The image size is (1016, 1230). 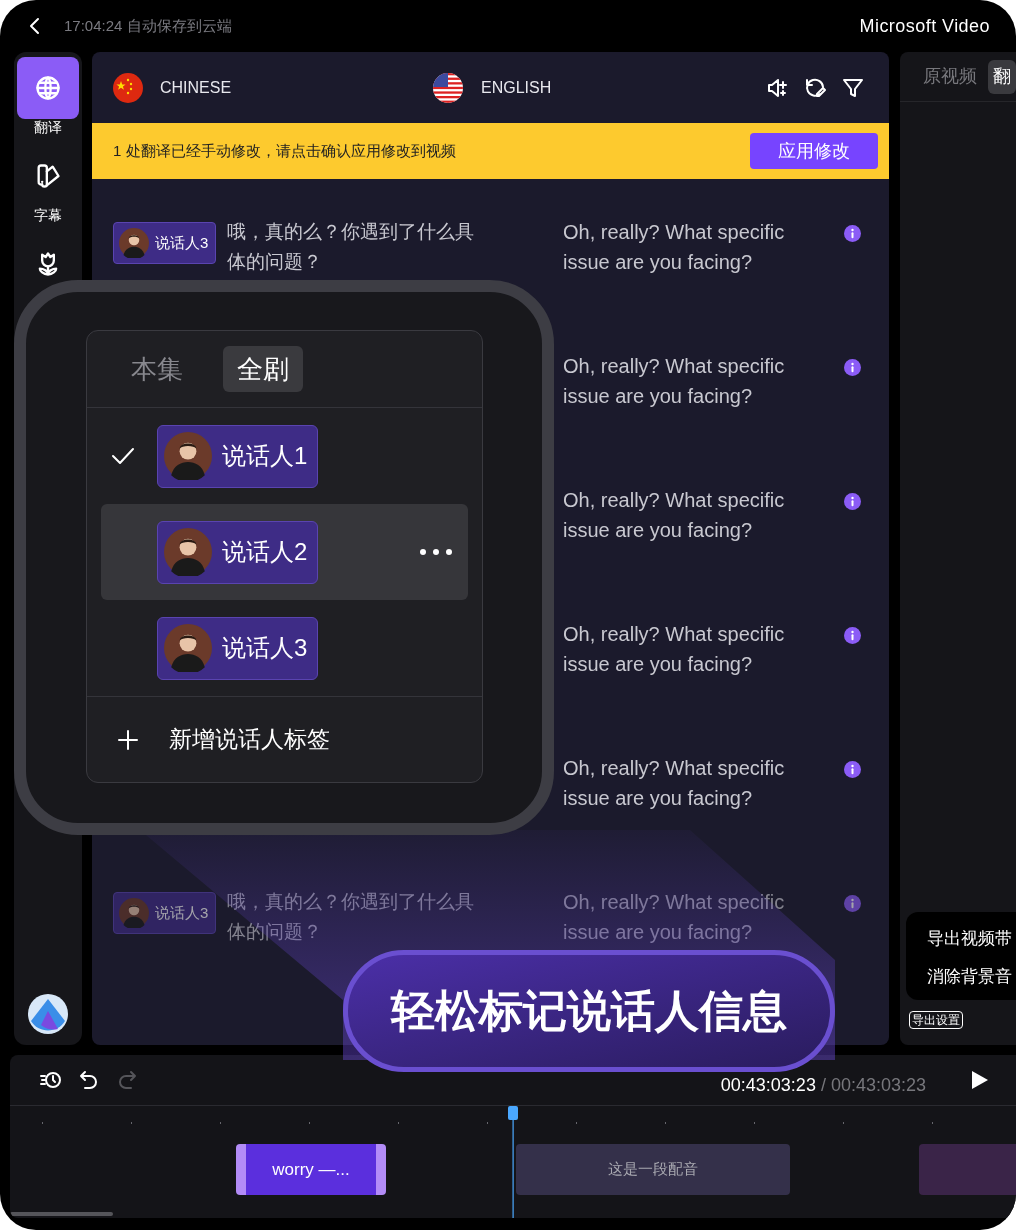 What do you see at coordinates (249, 739) in the screenshot?
I see `add-speaker-label: 新增说话人标签` at bounding box center [249, 739].